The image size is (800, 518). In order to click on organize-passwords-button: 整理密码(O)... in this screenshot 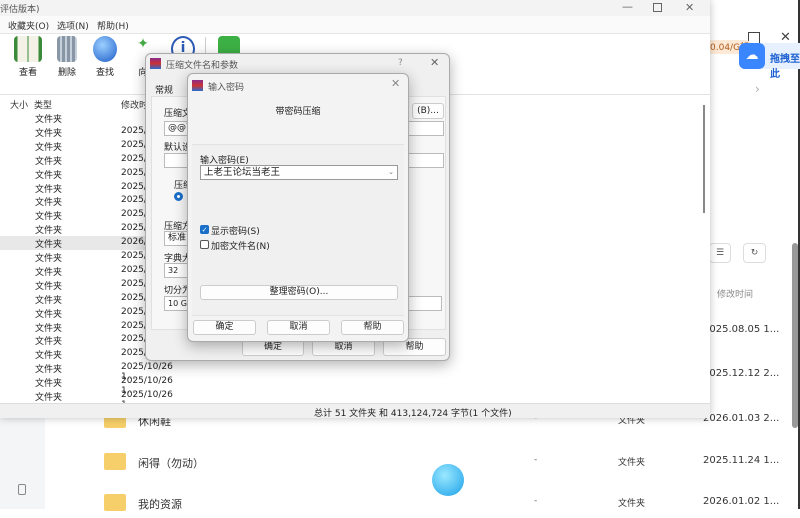, I will do `click(299, 292)`.